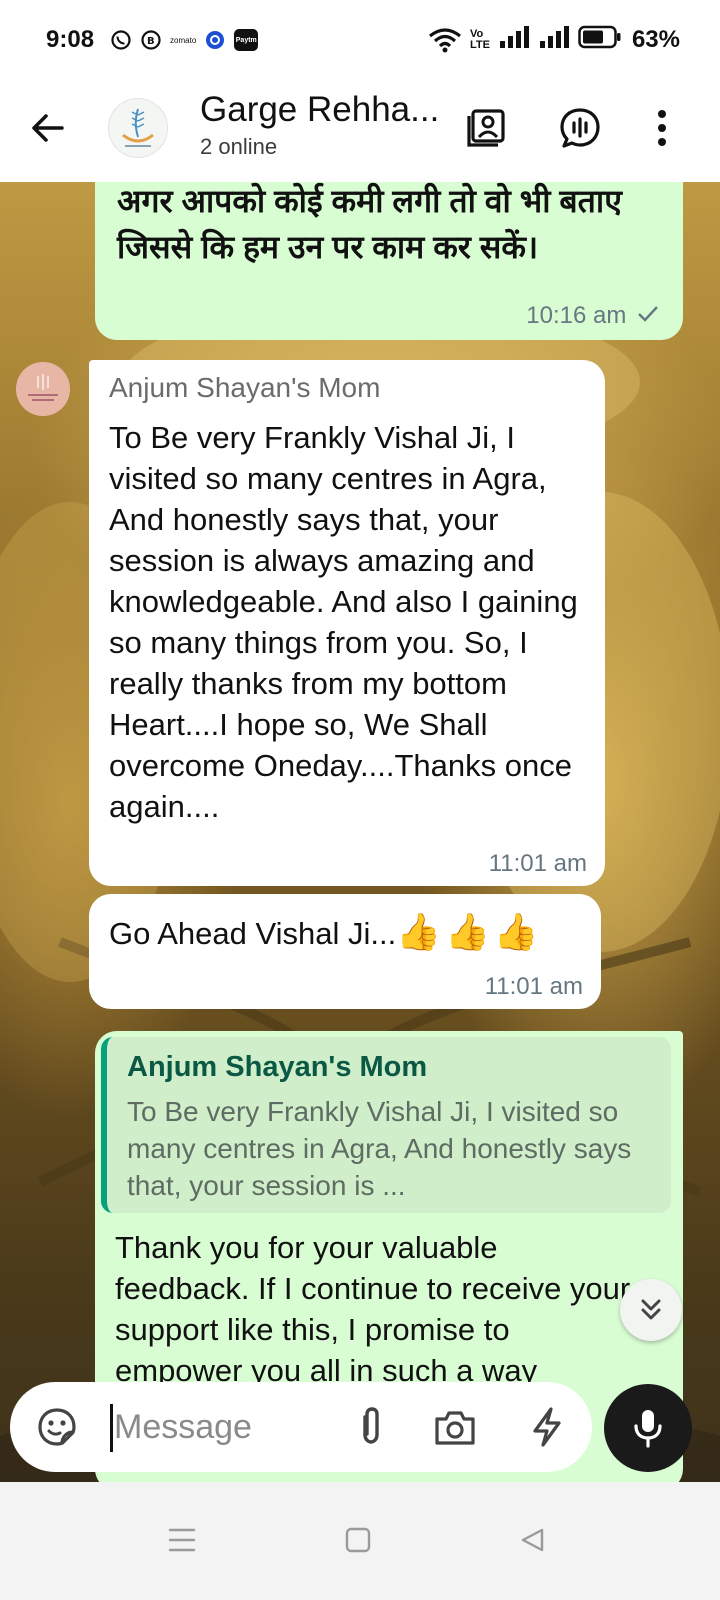  I want to click on square-home-icon, so click(358, 1540).